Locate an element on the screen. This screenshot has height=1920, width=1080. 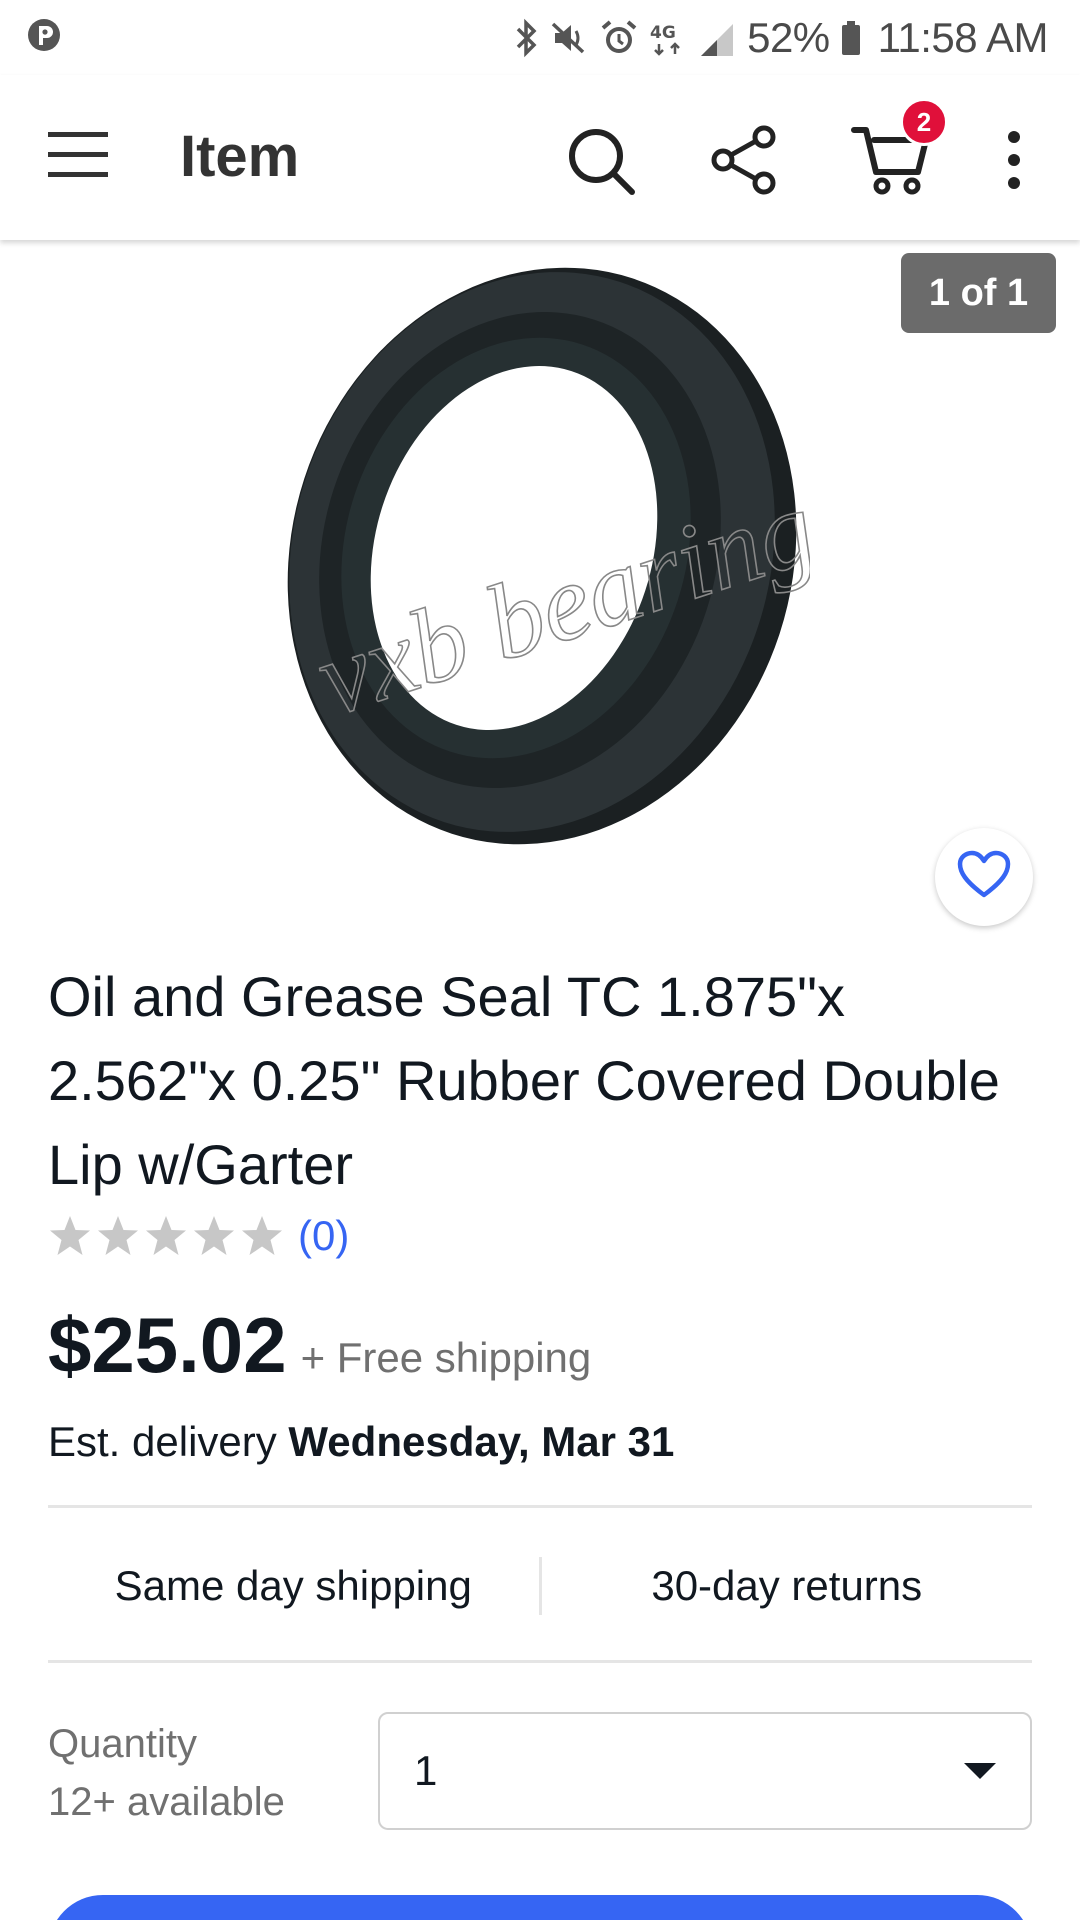
status-bar: 4G 52% 11:58 AM is located at coordinates (540, 37).